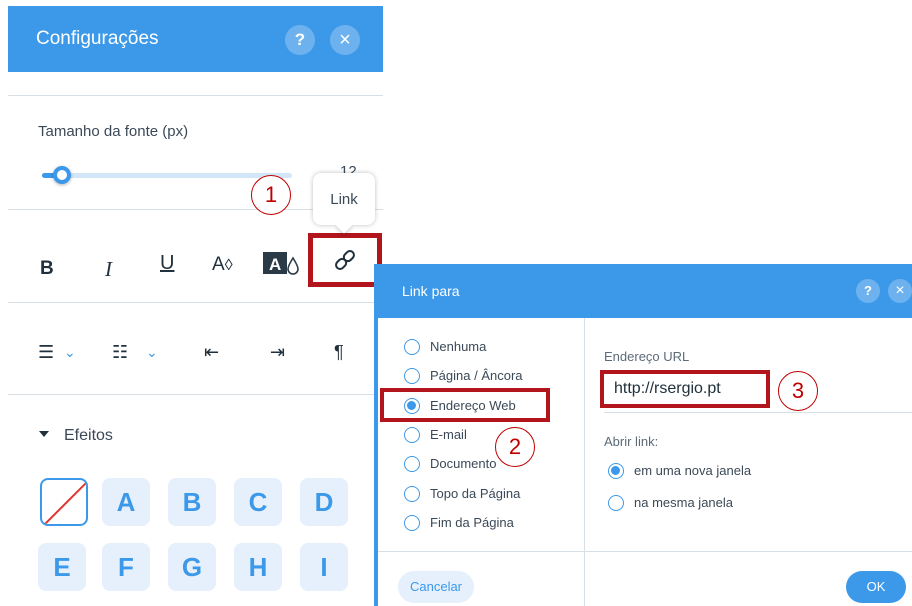  I want to click on option-label: Topo da Página, so click(475, 493).